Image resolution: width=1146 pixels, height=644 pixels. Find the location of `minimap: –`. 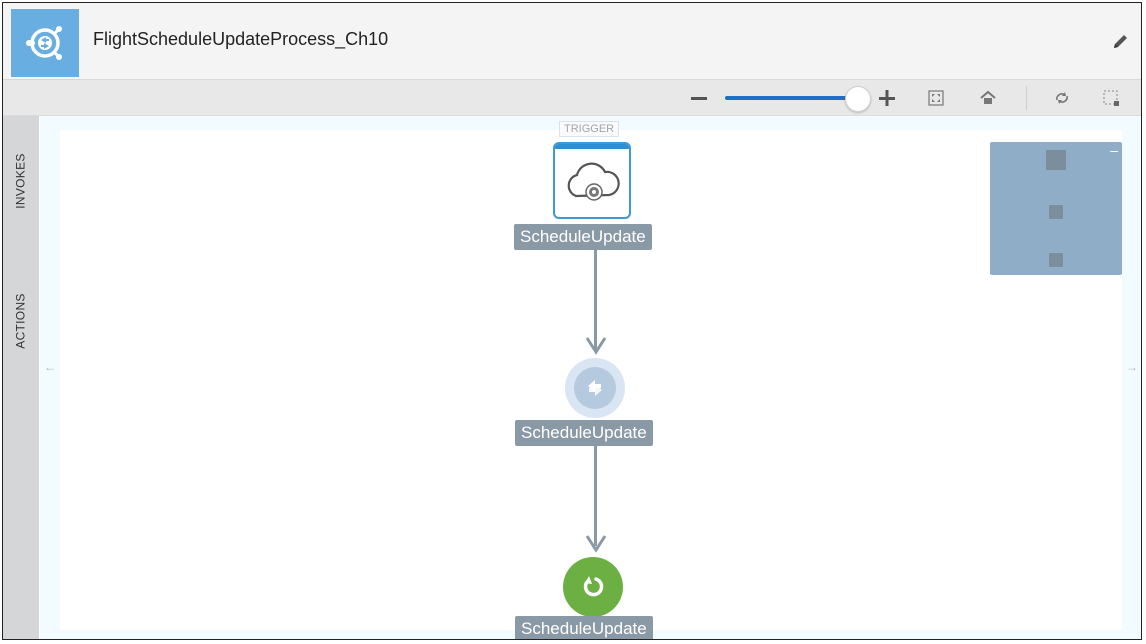

minimap: – is located at coordinates (1056, 208).